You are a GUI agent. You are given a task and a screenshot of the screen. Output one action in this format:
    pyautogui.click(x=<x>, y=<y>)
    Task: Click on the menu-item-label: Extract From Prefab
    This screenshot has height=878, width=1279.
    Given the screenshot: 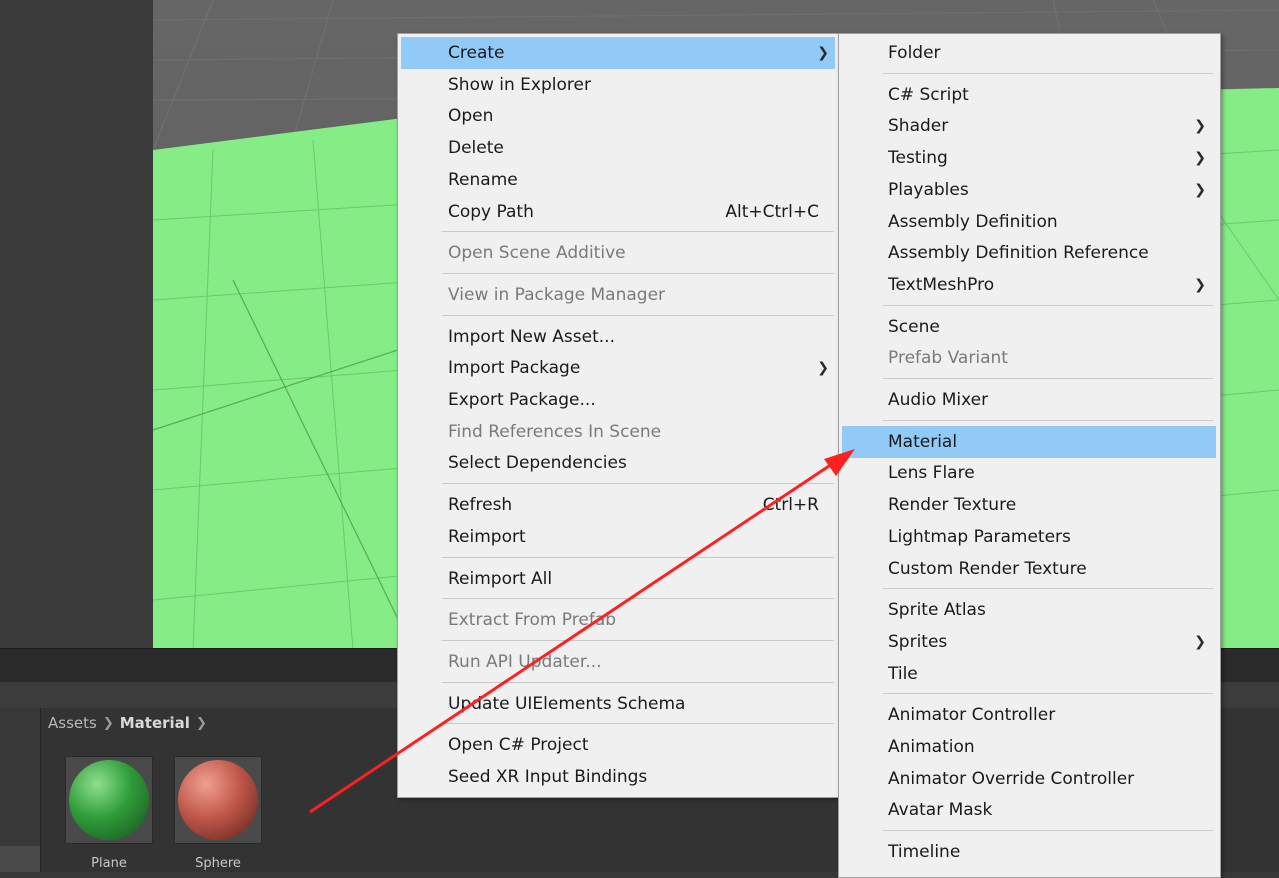 What is the action you would take?
    pyautogui.click(x=532, y=620)
    